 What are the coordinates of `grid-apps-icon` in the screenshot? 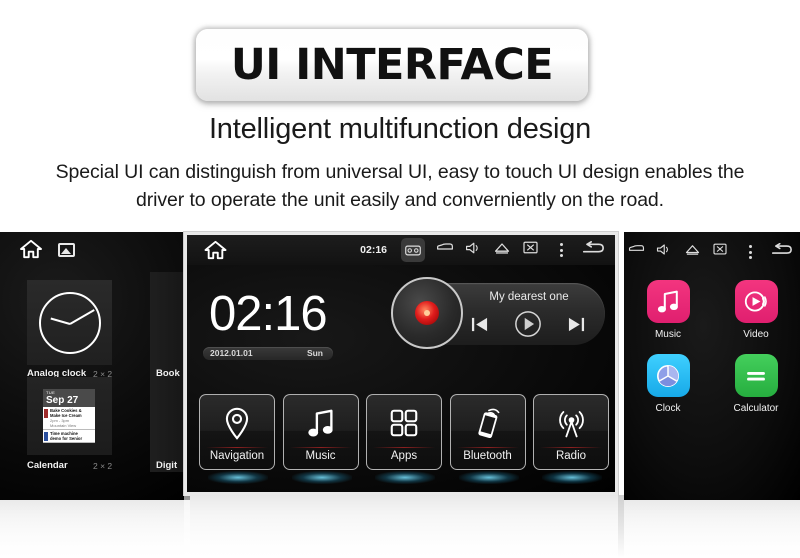 It's located at (404, 423).